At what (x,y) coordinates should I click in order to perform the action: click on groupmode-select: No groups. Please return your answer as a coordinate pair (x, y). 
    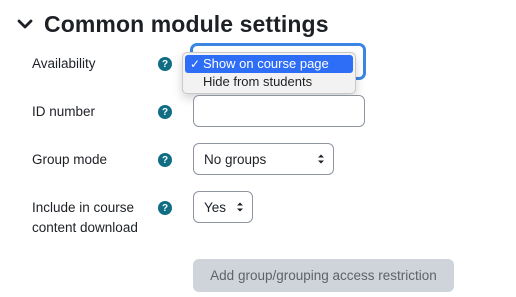
    Looking at the image, I should click on (263, 159).